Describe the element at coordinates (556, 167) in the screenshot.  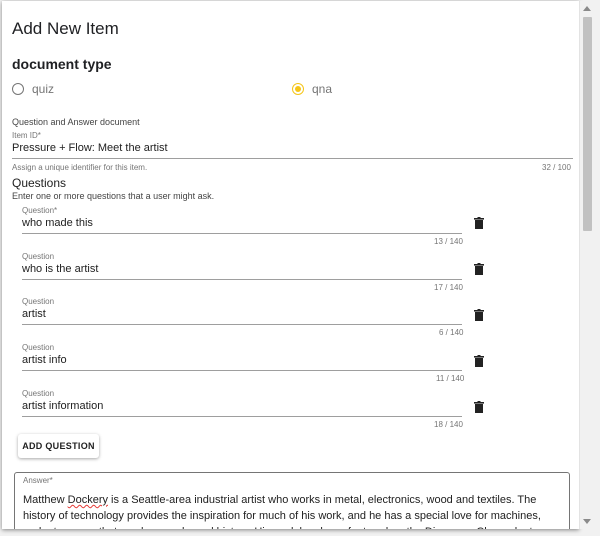
I see `item-id-counter: 32 / 100` at that location.